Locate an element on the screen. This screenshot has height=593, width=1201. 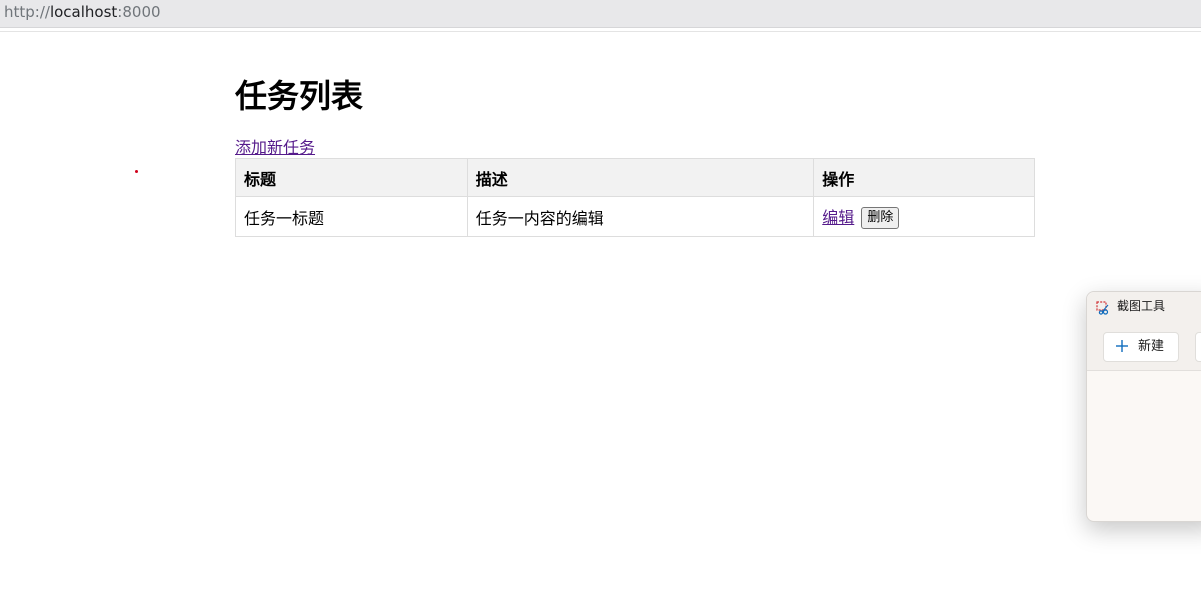
cursor-dot is located at coordinates (136, 171).